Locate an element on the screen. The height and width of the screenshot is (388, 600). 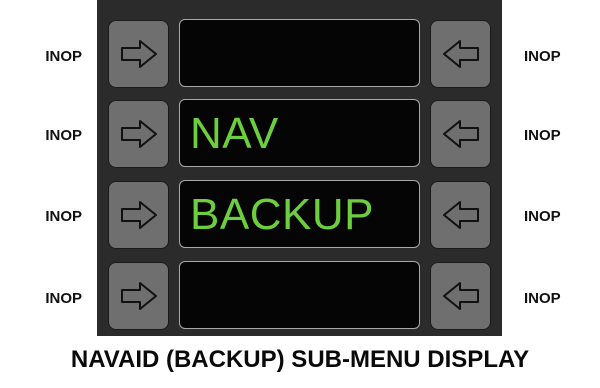
display-line-2: NAV is located at coordinates (299, 133).